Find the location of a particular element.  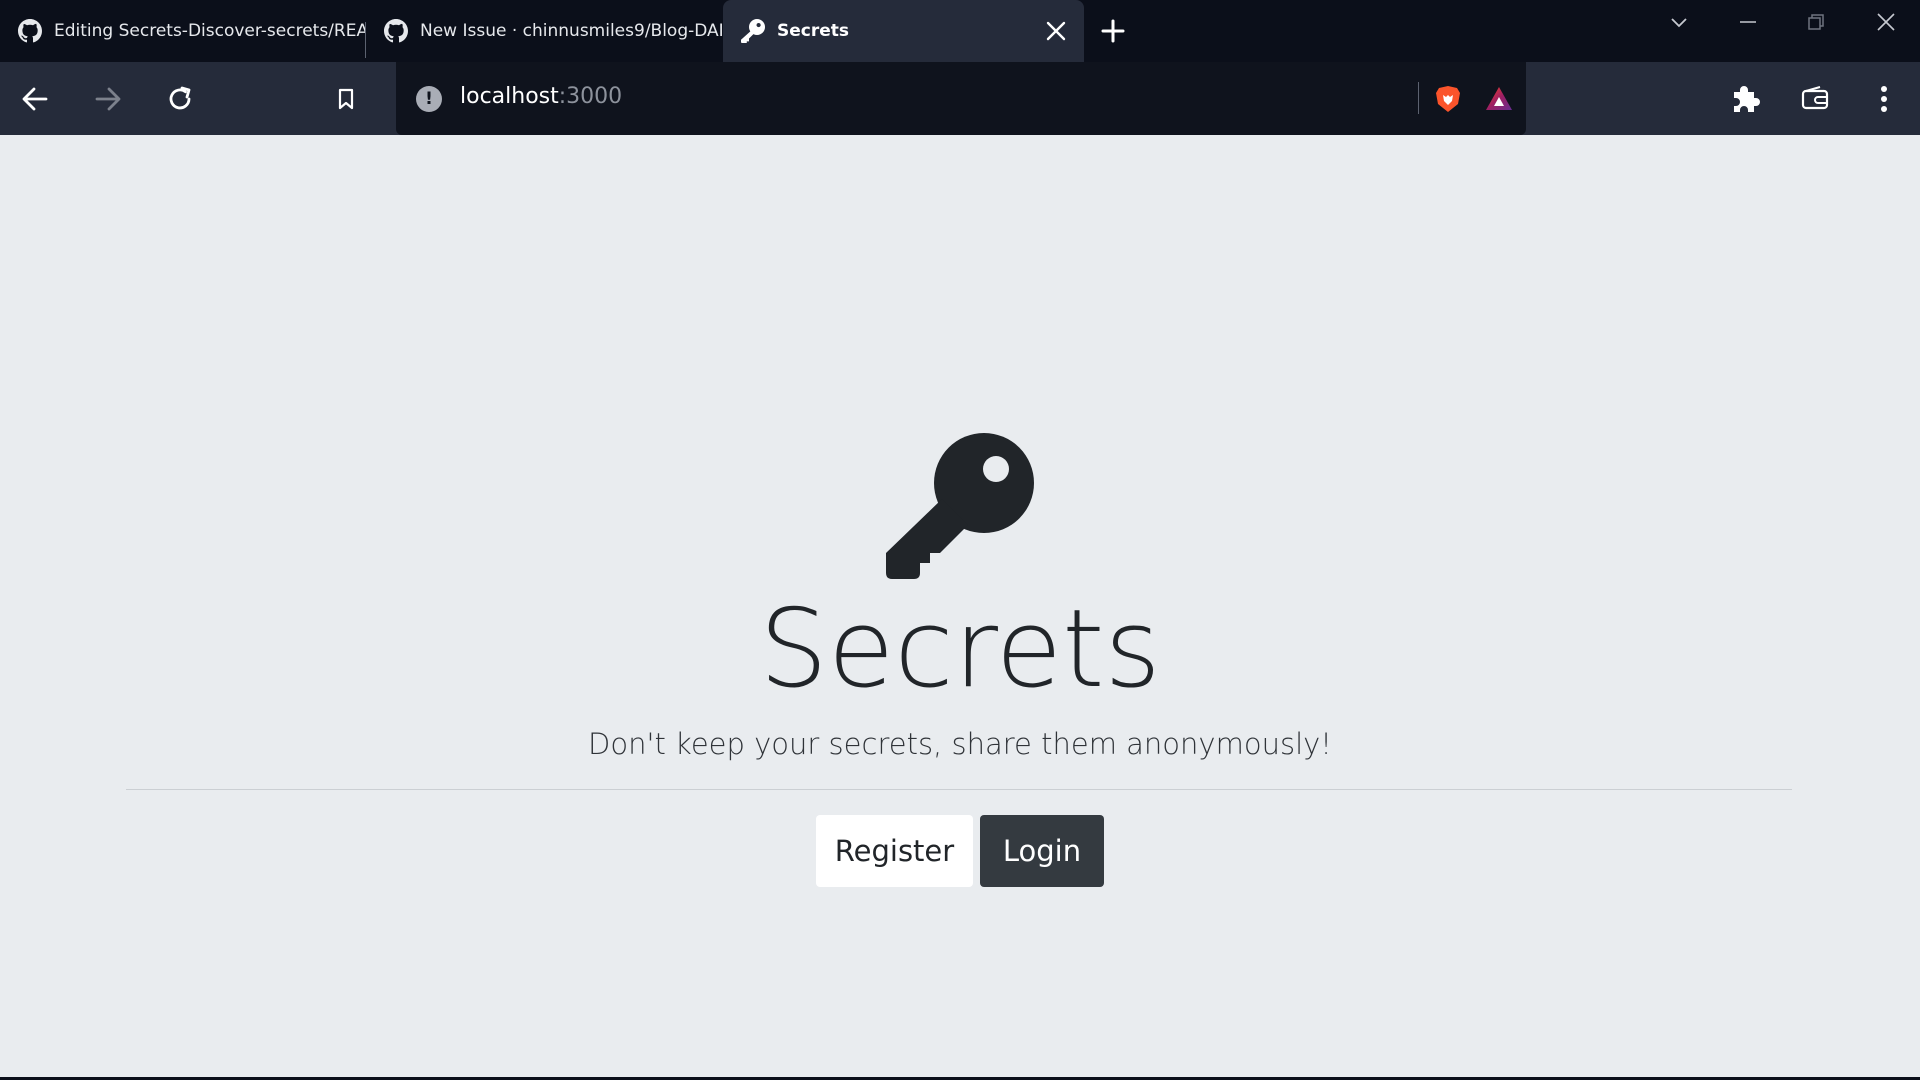

forward-button is located at coordinates (108, 99).